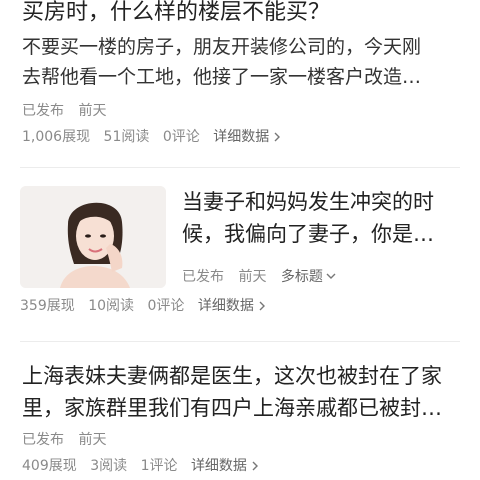 The image size is (480, 480). What do you see at coordinates (49, 466) in the screenshot?
I see `views-count: 409展现` at bounding box center [49, 466].